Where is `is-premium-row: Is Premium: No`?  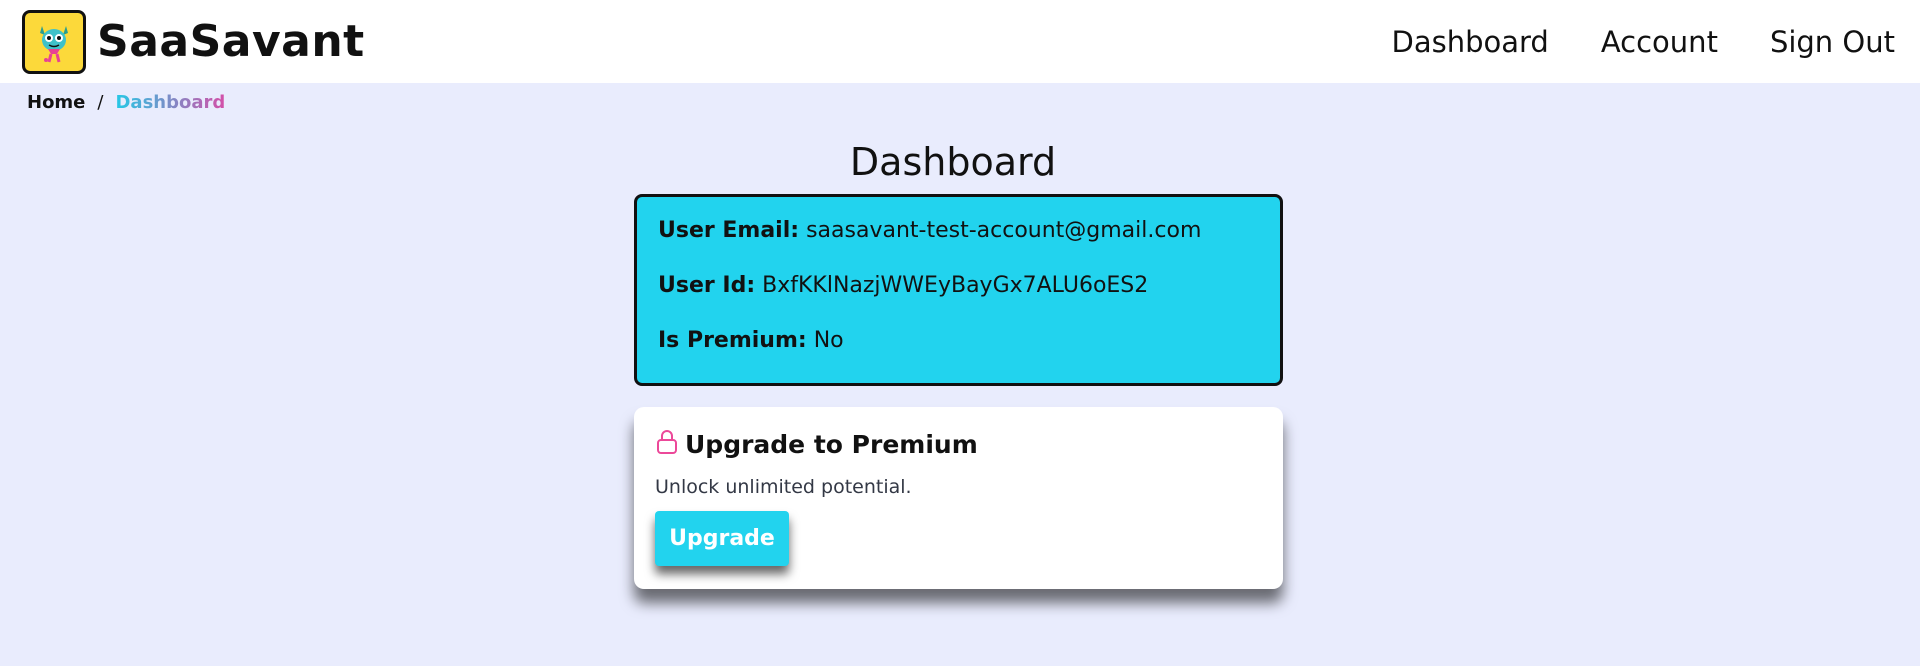 is-premium-row: Is Premium: No is located at coordinates (969, 341).